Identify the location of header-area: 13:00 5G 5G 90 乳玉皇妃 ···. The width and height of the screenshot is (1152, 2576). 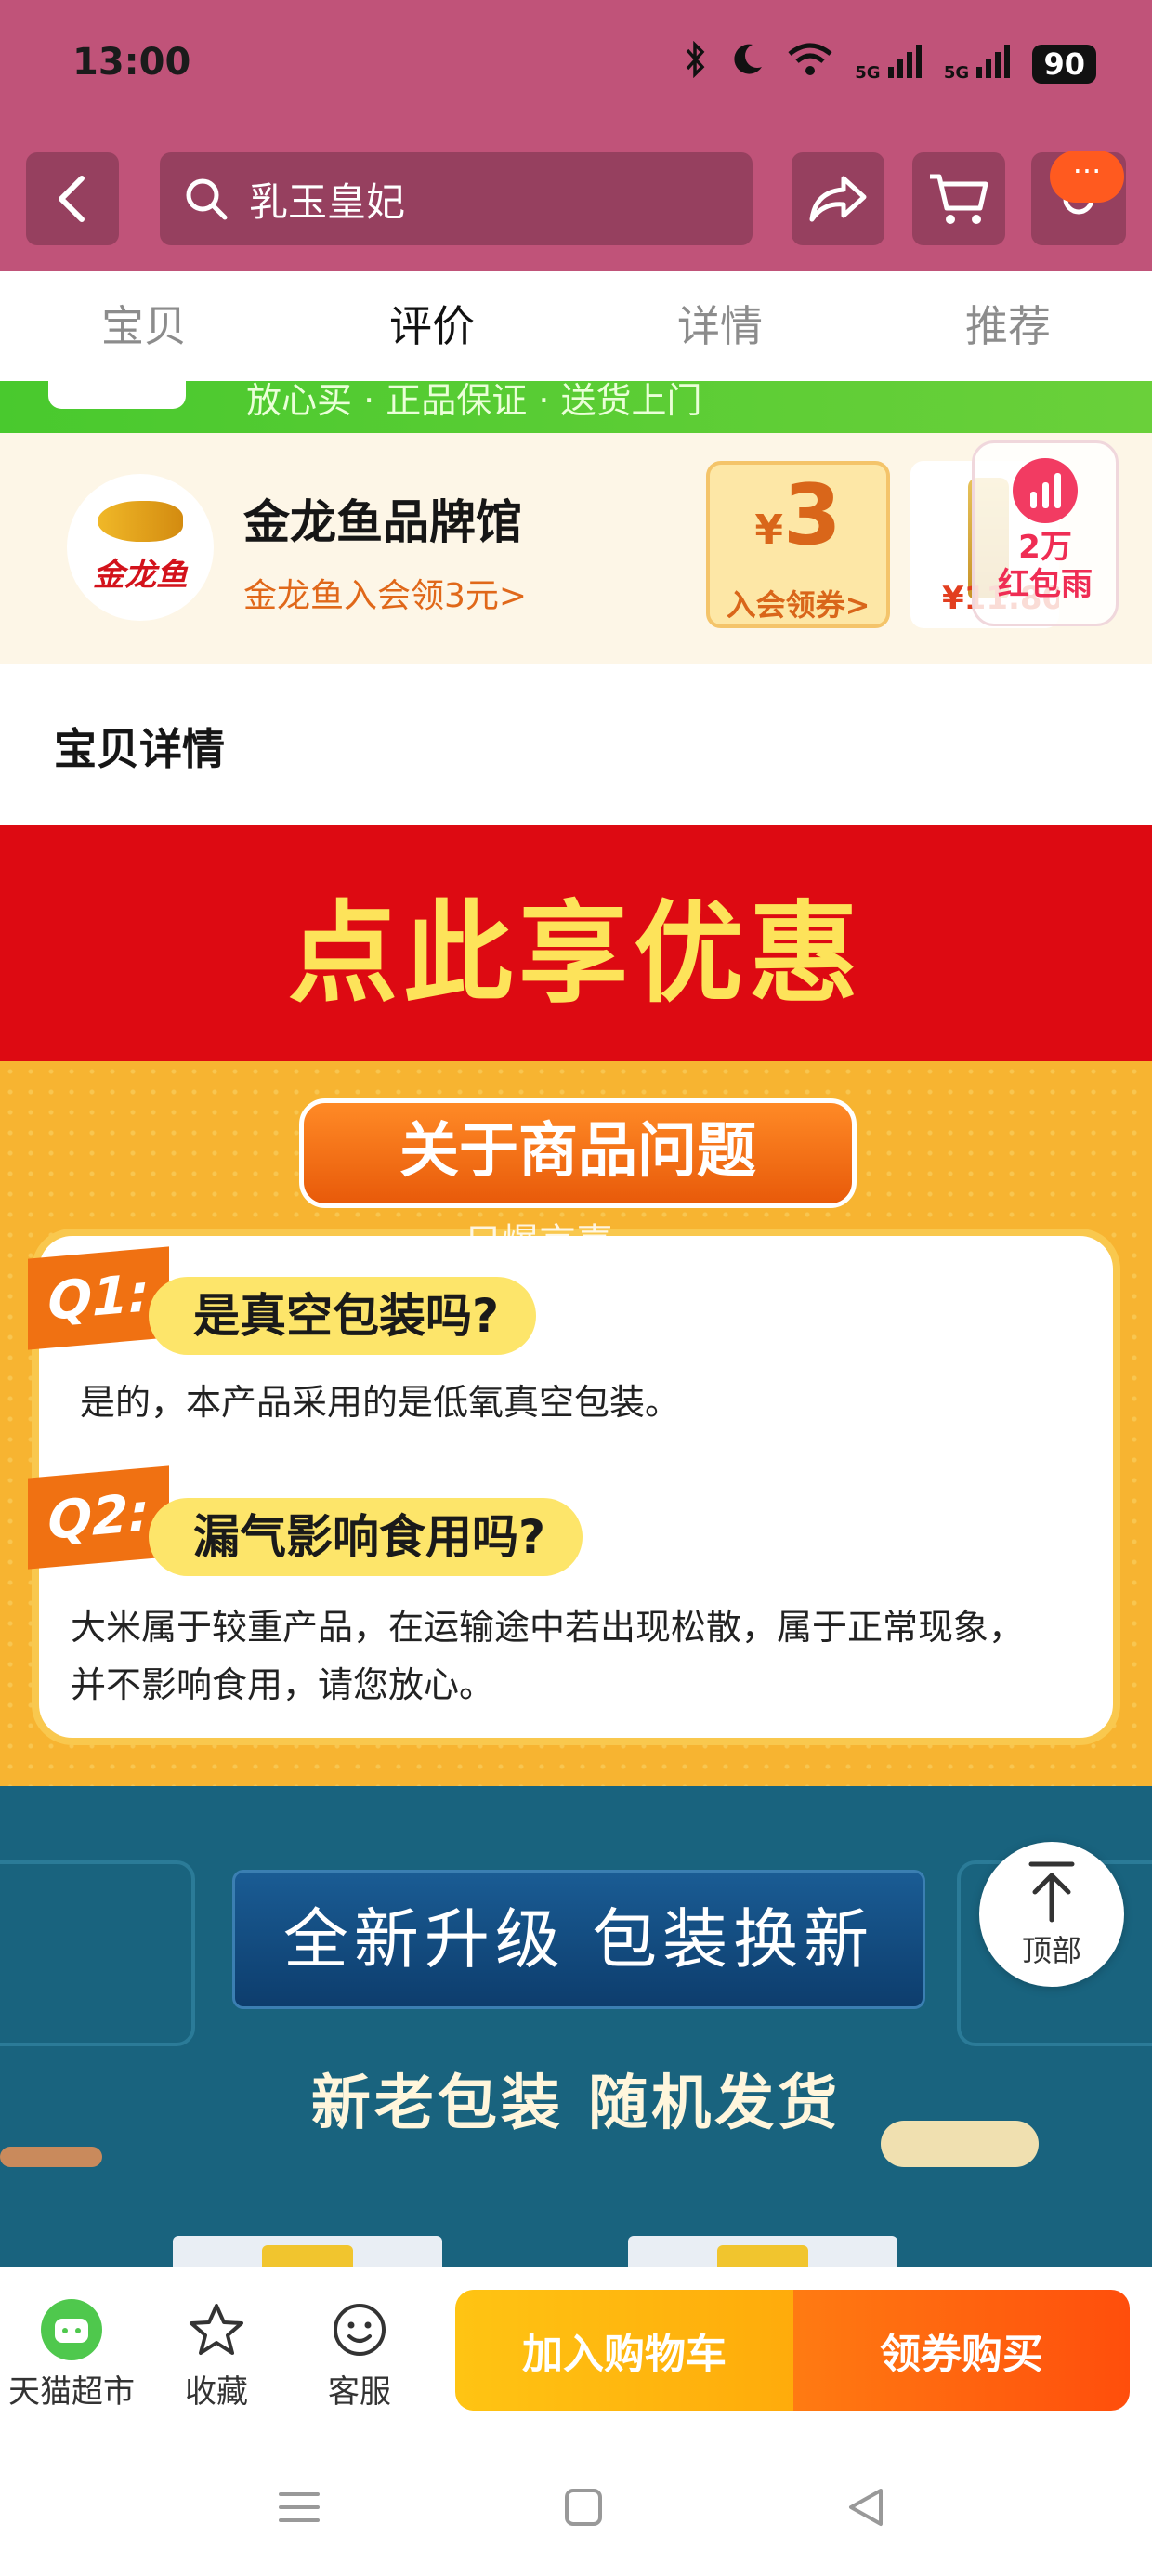
(576, 135).